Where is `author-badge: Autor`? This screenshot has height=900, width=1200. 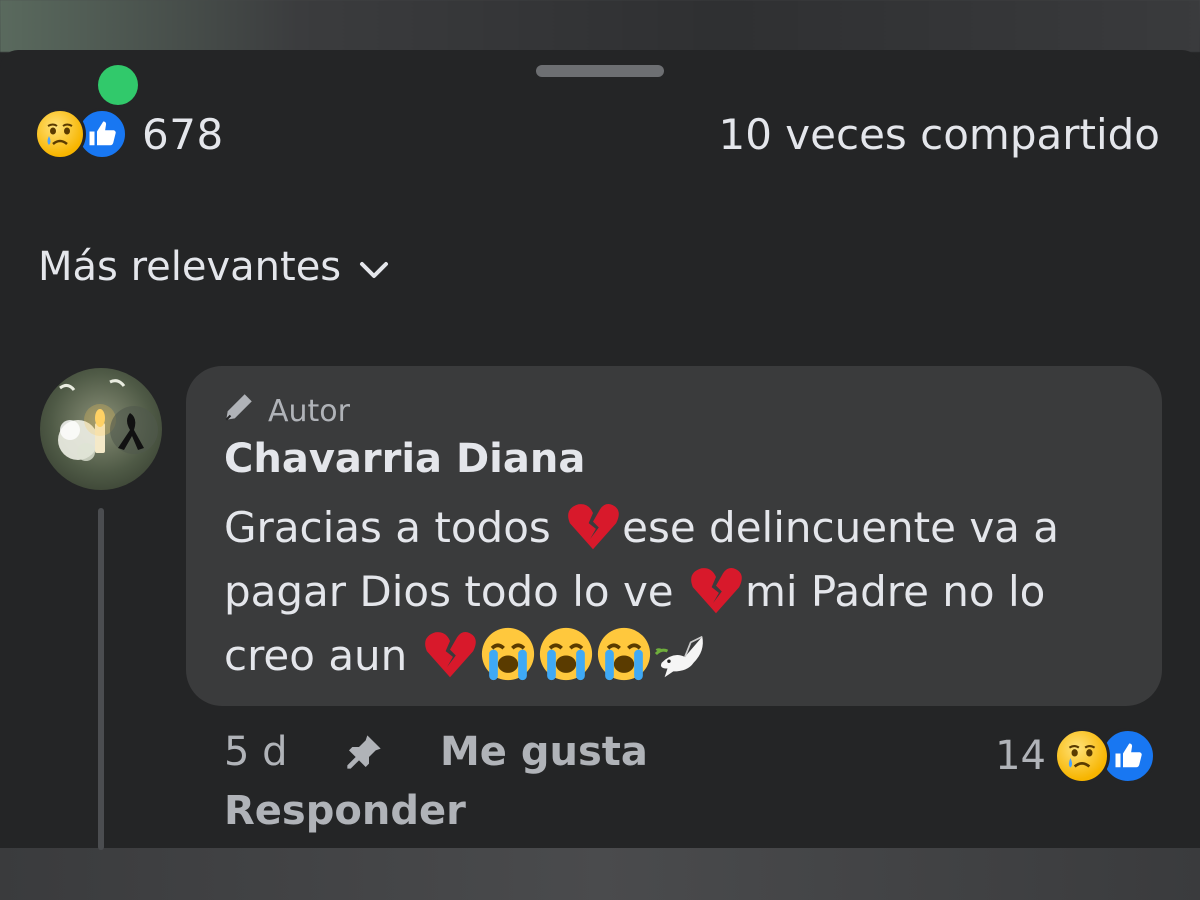
author-badge: Autor is located at coordinates (286, 411).